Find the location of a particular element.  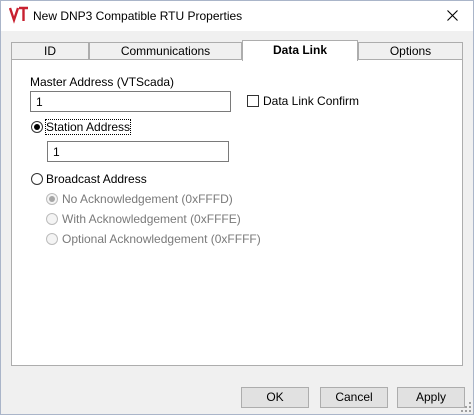

close-icon is located at coordinates (452, 15).